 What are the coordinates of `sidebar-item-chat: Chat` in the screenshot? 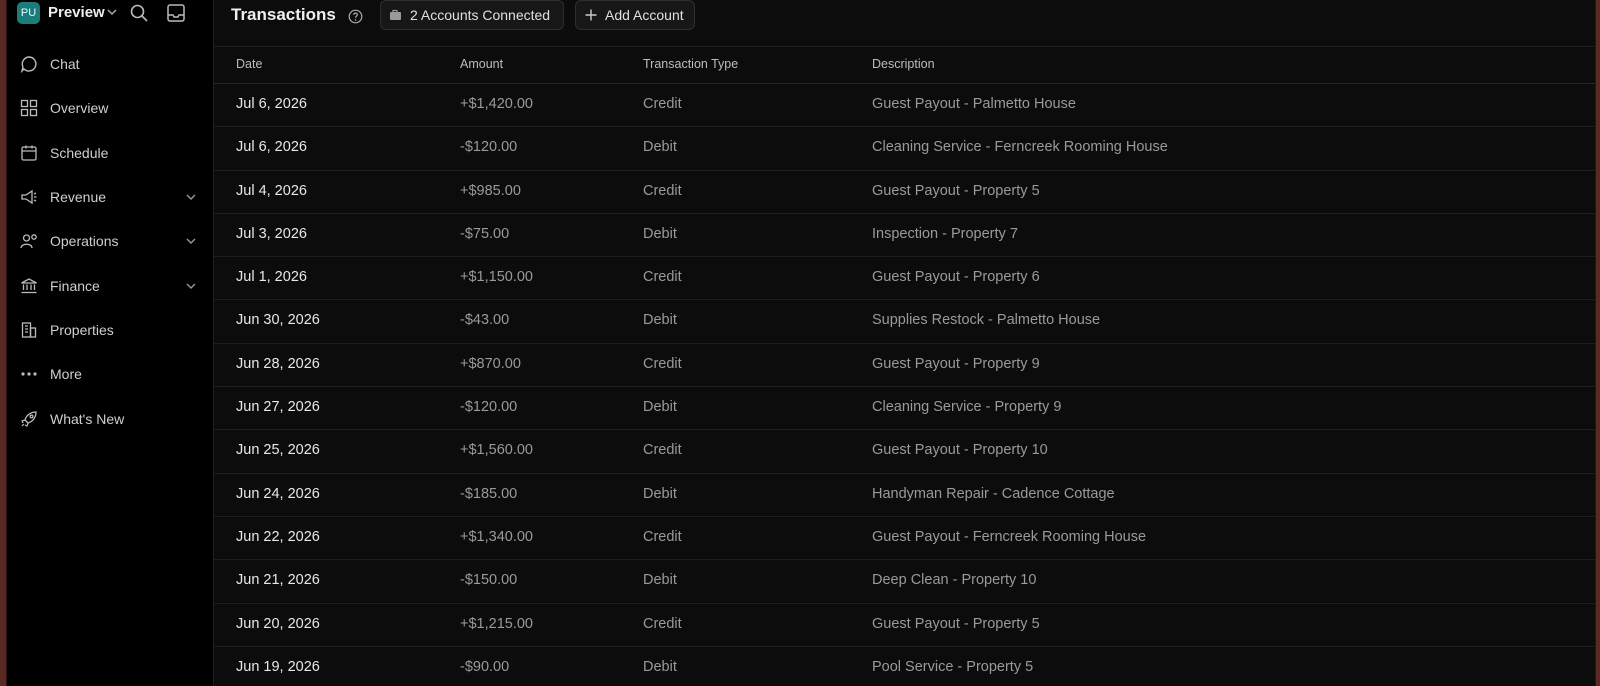 It's located at (110, 64).